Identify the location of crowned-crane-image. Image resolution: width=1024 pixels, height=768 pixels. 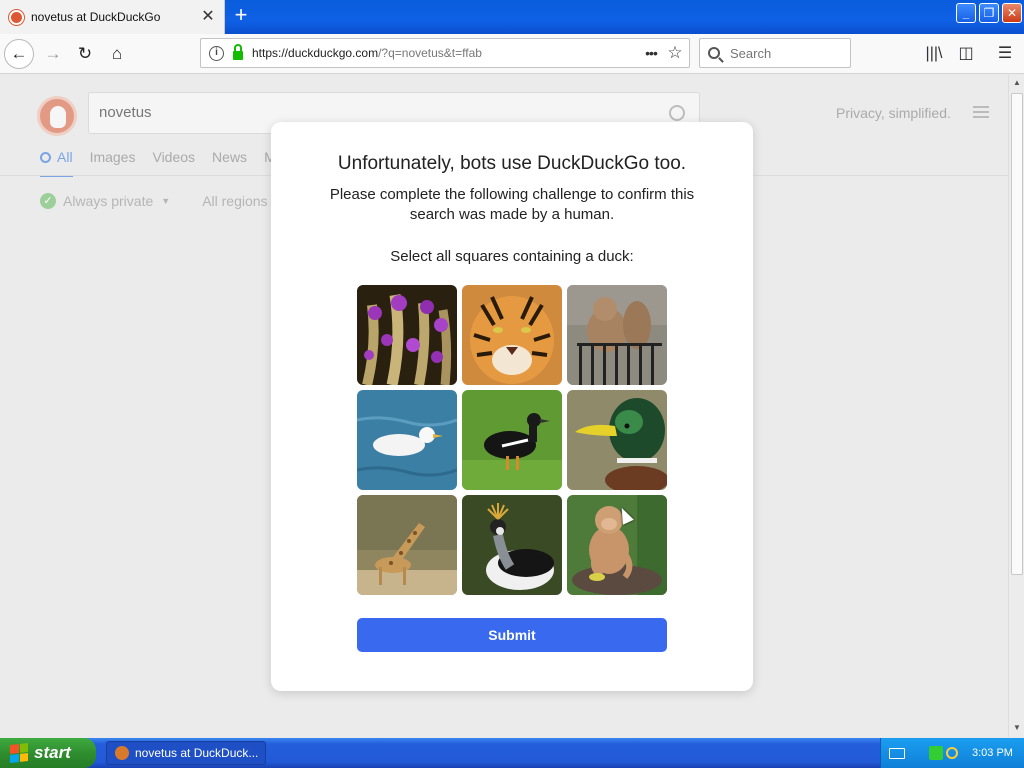
(512, 545).